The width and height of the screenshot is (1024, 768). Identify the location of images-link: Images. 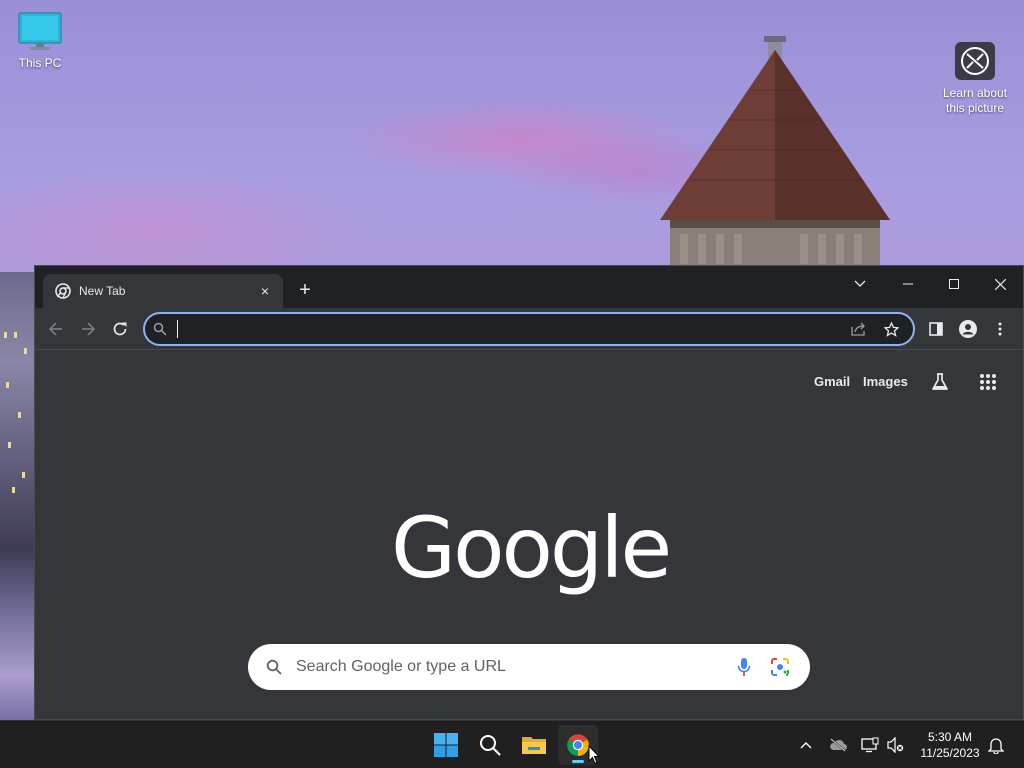
(885, 381).